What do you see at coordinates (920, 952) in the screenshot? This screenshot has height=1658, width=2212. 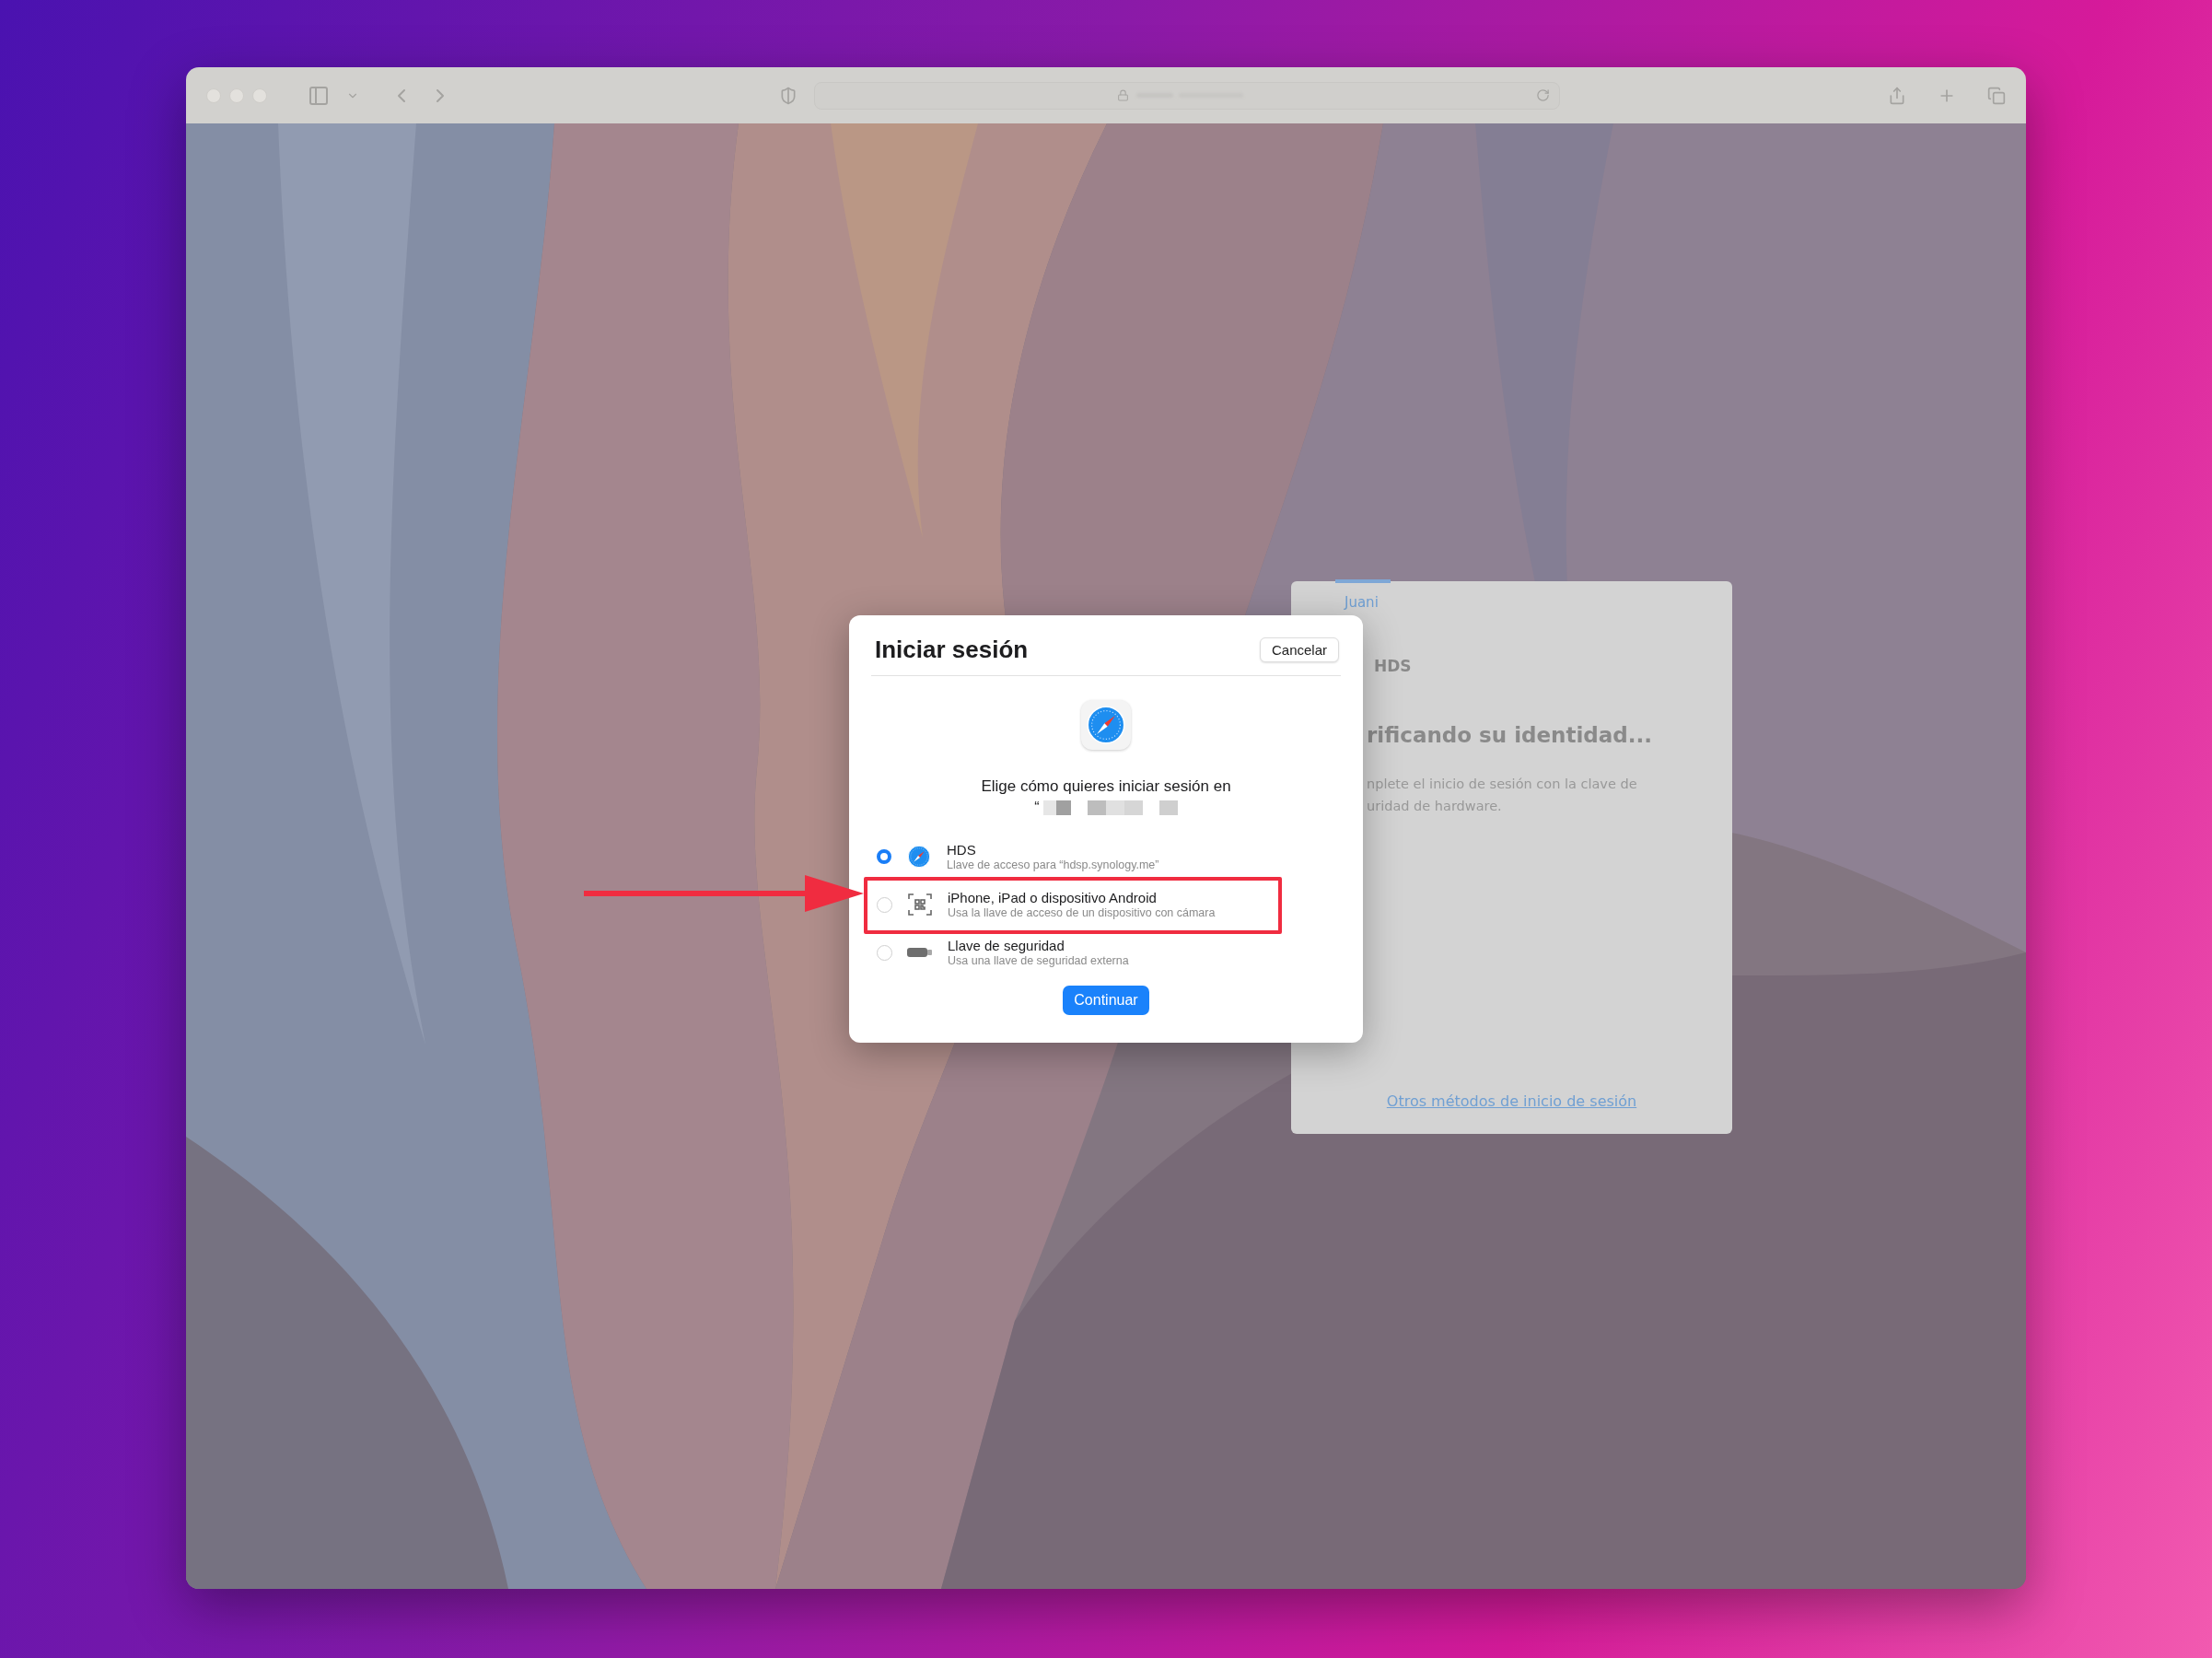 I see `security-key-icon` at bounding box center [920, 952].